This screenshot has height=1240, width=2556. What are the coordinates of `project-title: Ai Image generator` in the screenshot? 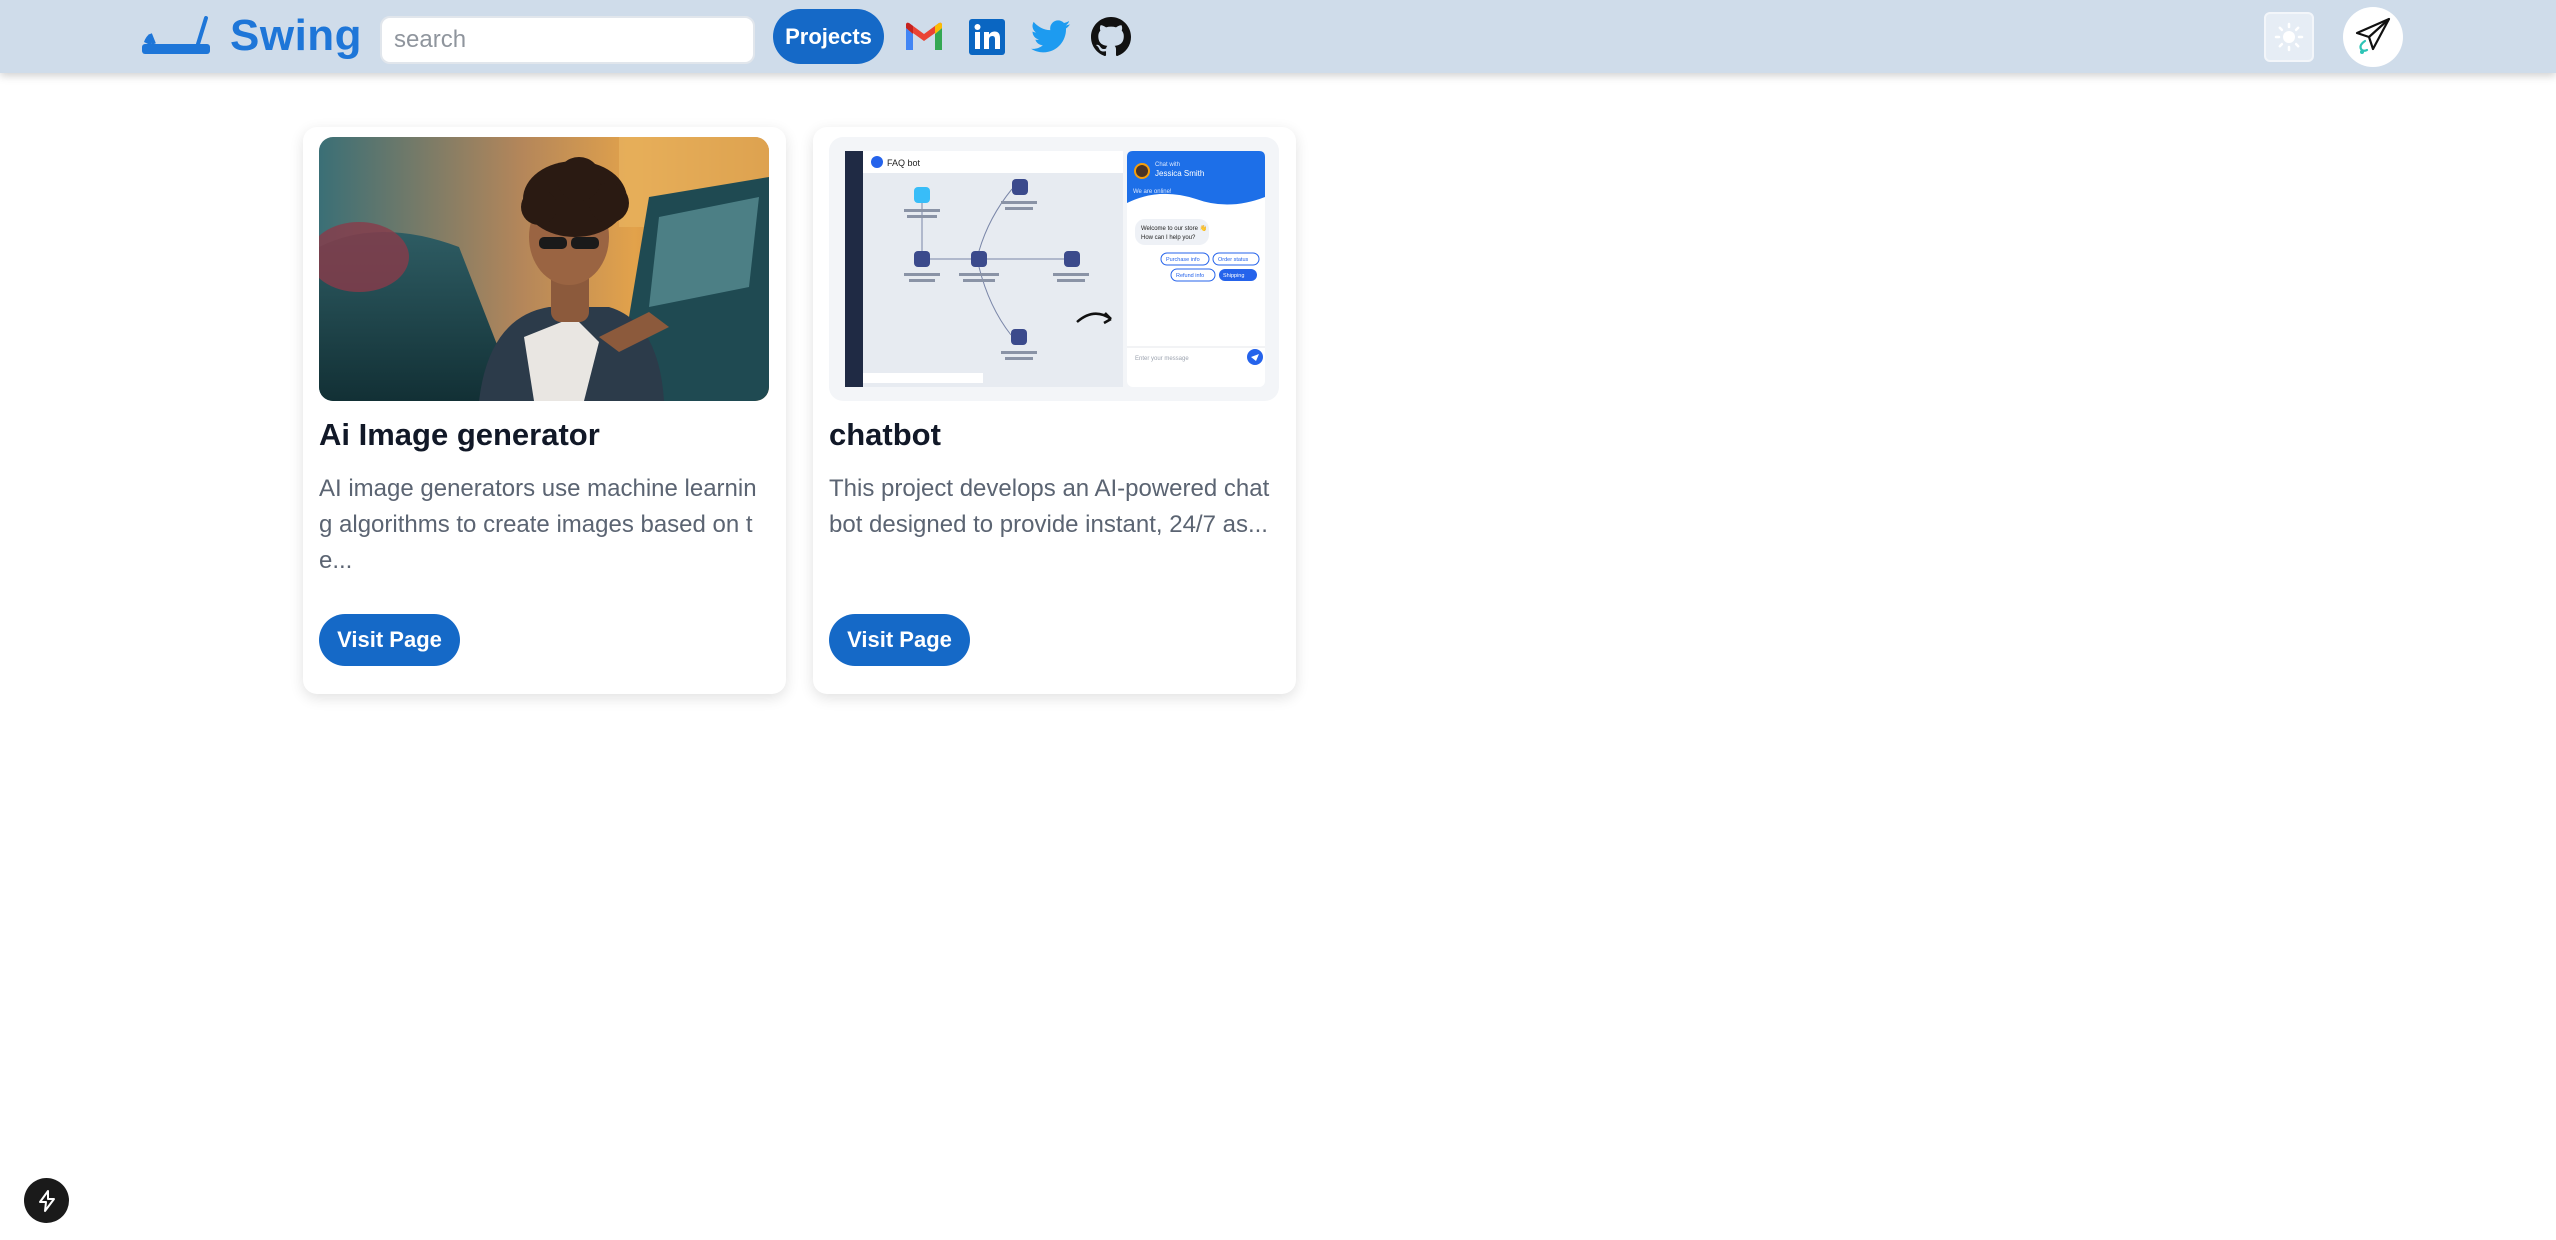 It's located at (459, 434).